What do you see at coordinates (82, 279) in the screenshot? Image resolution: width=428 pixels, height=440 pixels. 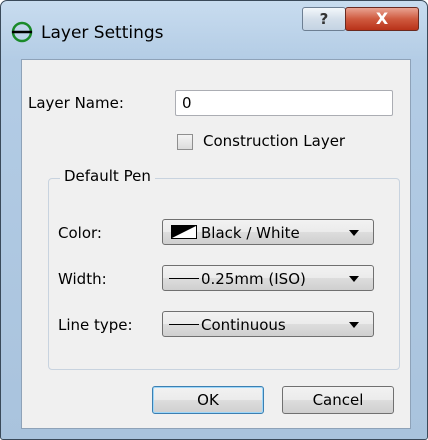 I see `width-label: Width:` at bounding box center [82, 279].